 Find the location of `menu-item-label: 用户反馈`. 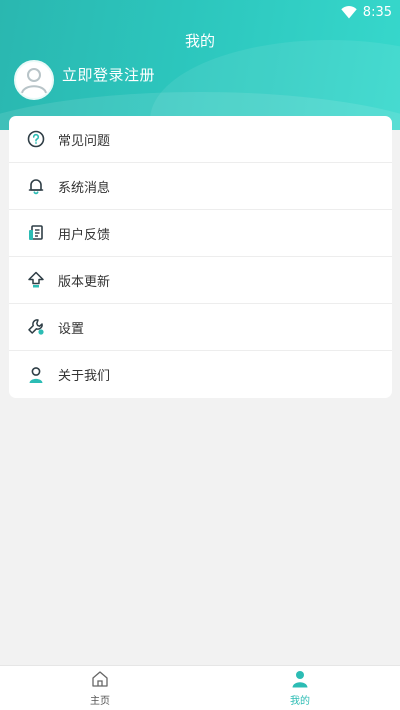

menu-item-label: 用户反馈 is located at coordinates (84, 235).